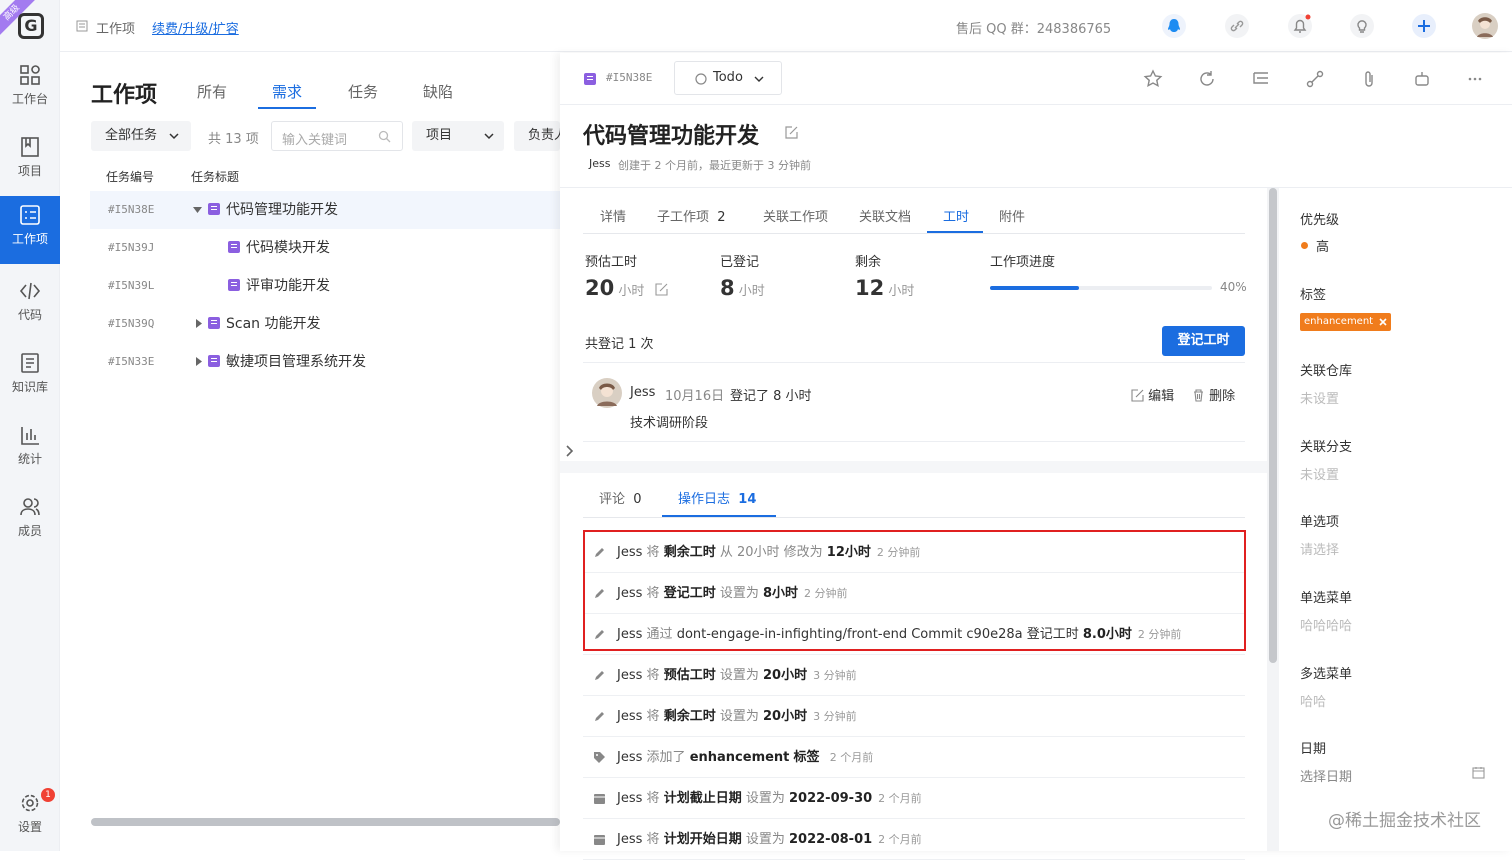  Describe the element at coordinates (325, 286) in the screenshot. I see `table-row: #I5N39L 评审功能开发` at that location.